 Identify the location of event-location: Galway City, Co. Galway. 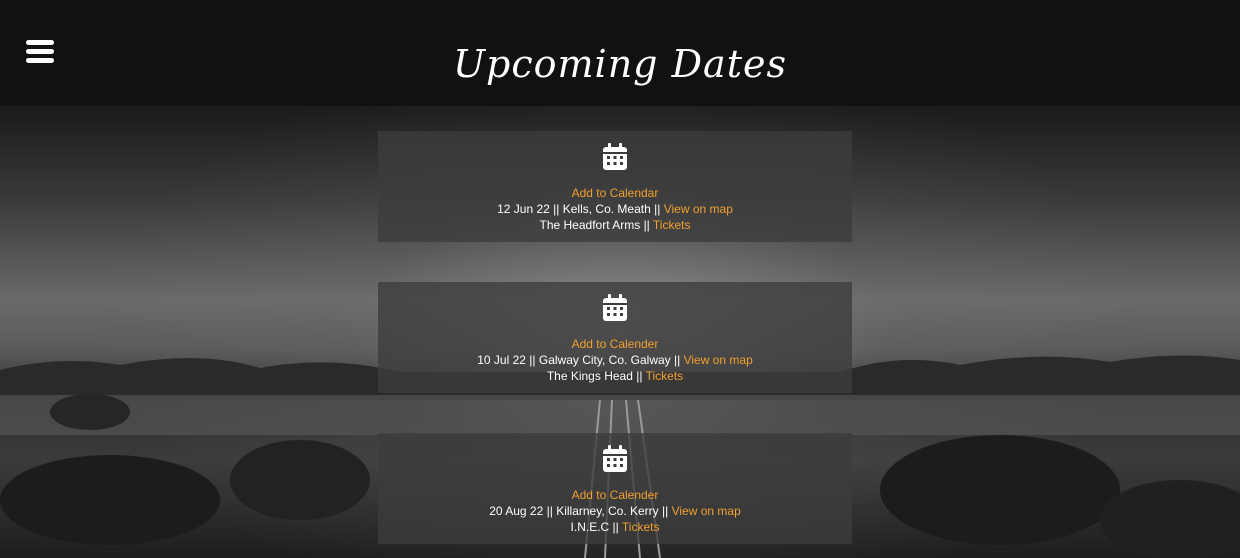
(604, 360).